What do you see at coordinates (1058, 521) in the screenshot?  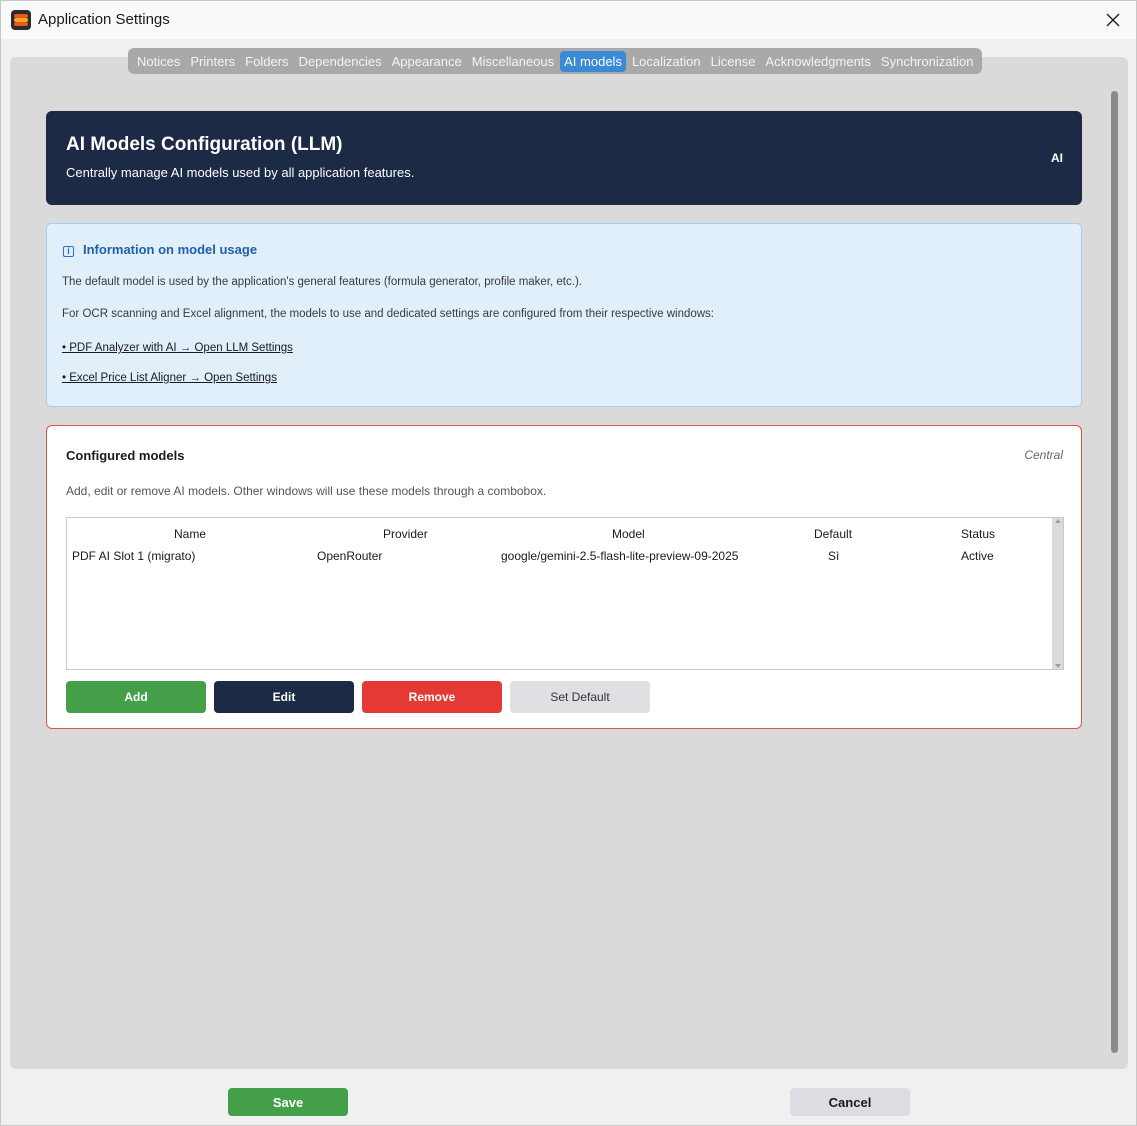 I see `scroll-up-arrow-icon` at bounding box center [1058, 521].